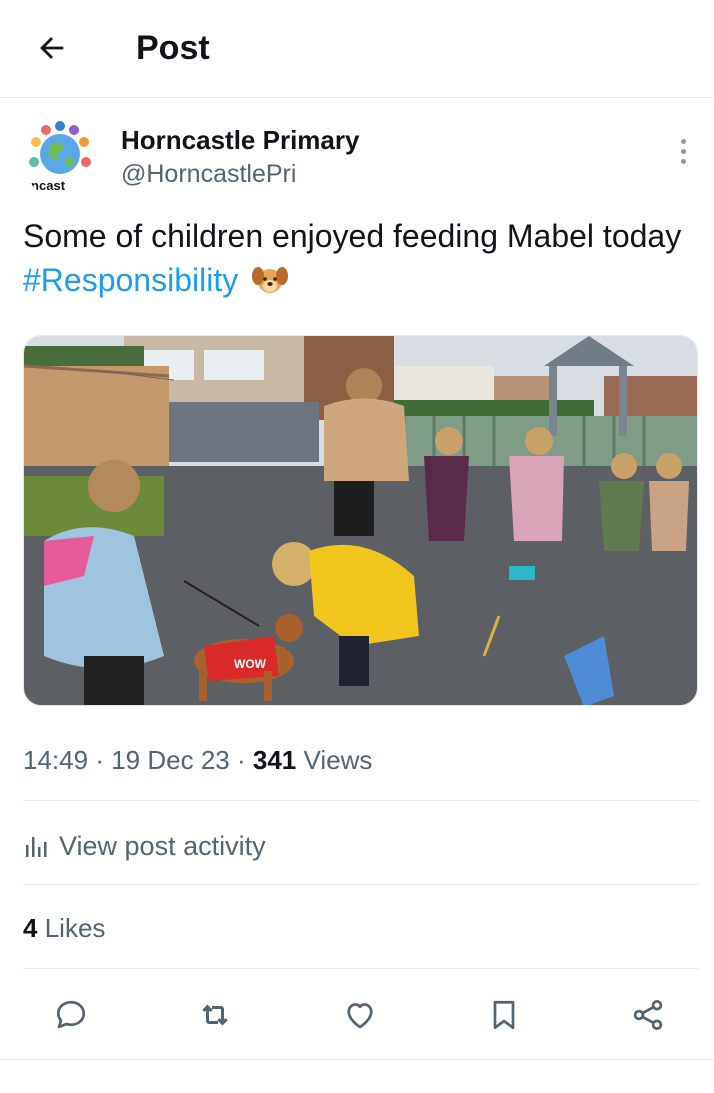 Image resolution: width=714 pixels, height=1093 pixels. I want to click on bar-chart-icon, so click(36, 847).